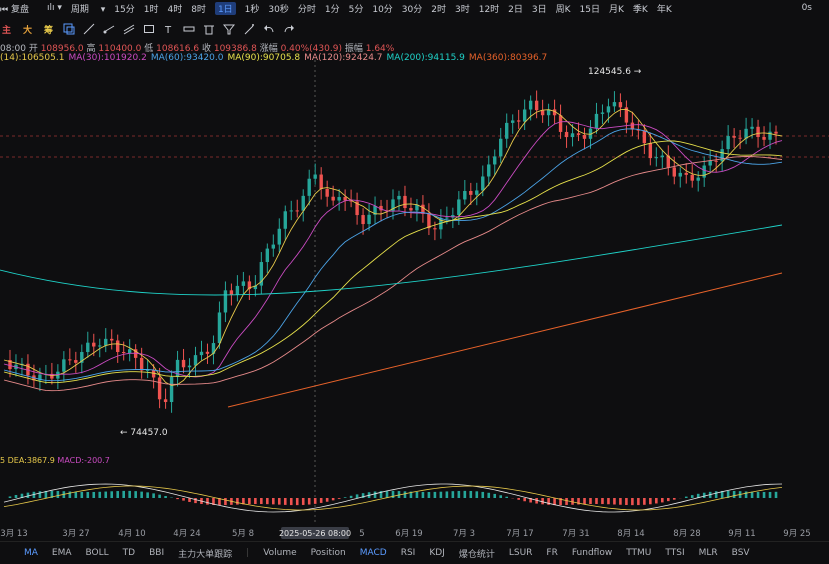  Describe the element at coordinates (521, 553) in the screenshot. I see `indicator-tab-12: LSUR` at that location.